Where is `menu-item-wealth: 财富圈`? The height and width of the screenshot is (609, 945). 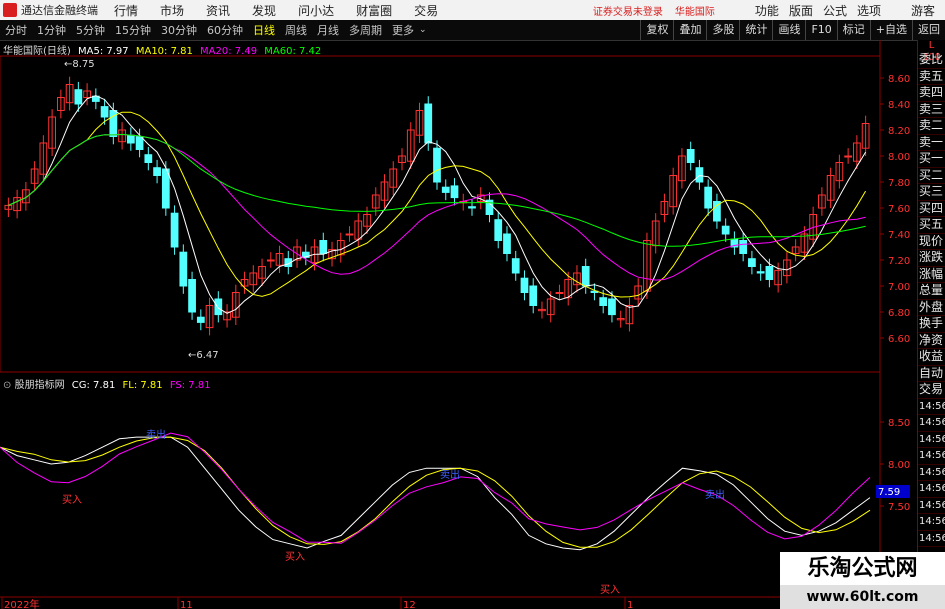
menu-item-wealth: 财富圈 is located at coordinates (374, 10).